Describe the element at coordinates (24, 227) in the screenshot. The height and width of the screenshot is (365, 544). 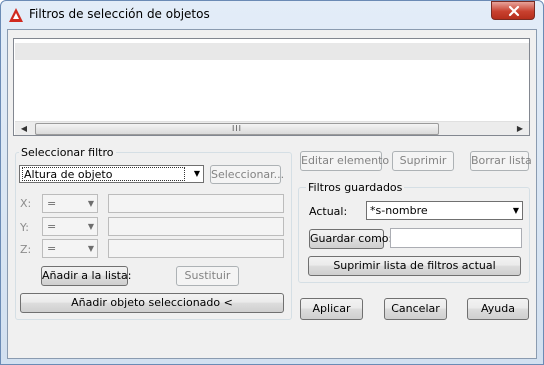
I see `y-label: Y:` at that location.